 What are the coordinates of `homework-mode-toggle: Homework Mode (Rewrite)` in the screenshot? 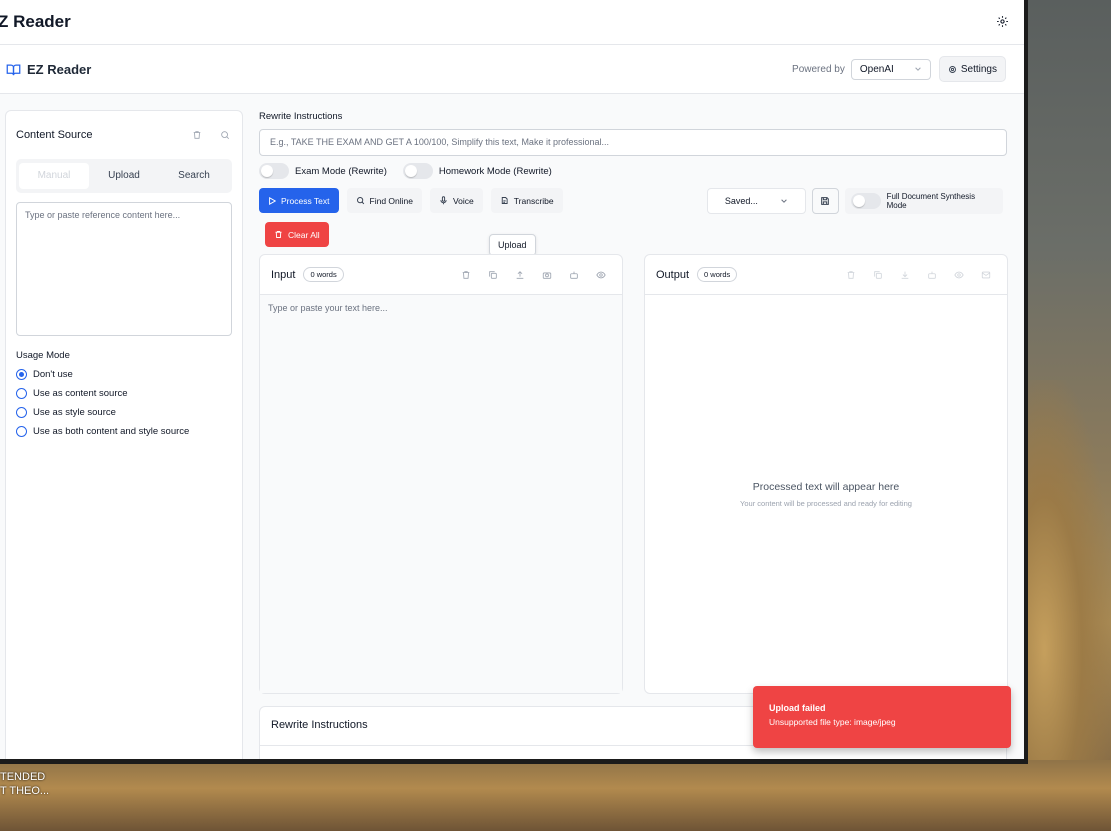 It's located at (477, 171).